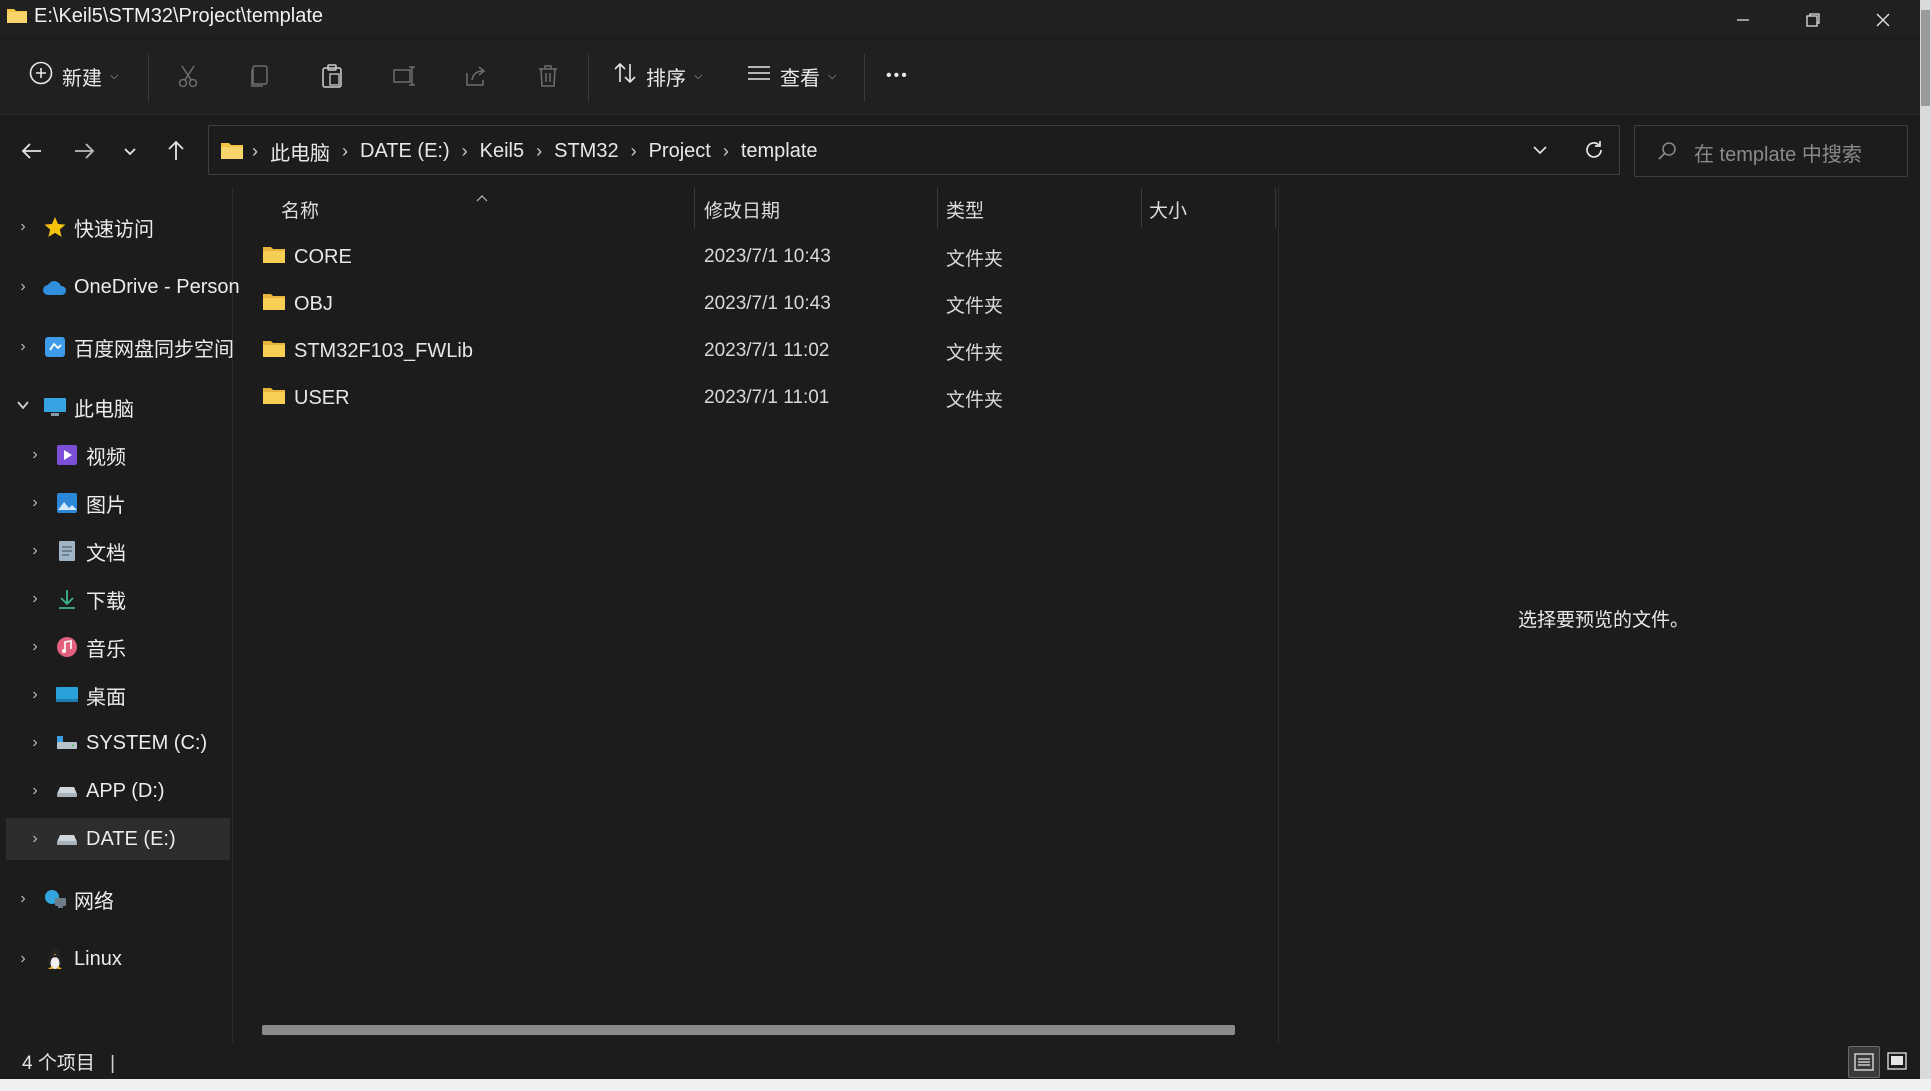 The image size is (1931, 1091). I want to click on paste-icon, so click(332, 76).